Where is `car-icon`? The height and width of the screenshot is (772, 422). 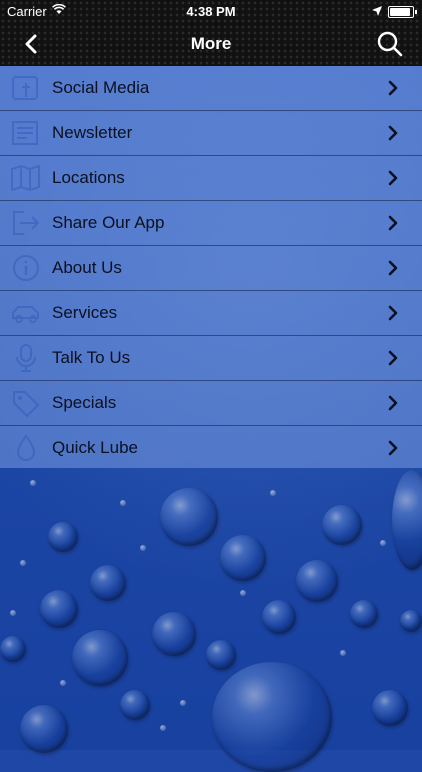 car-icon is located at coordinates (26, 313).